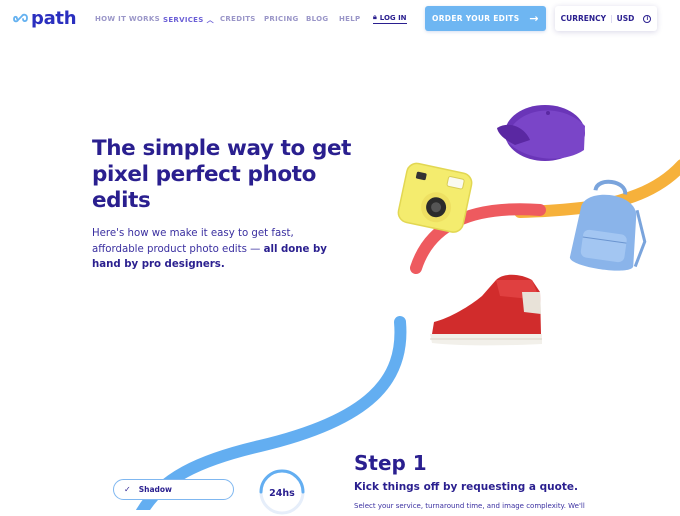 This screenshot has height=516, width=680. Describe the element at coordinates (486, 310) in the screenshot. I see `red-sneaker-image` at that location.